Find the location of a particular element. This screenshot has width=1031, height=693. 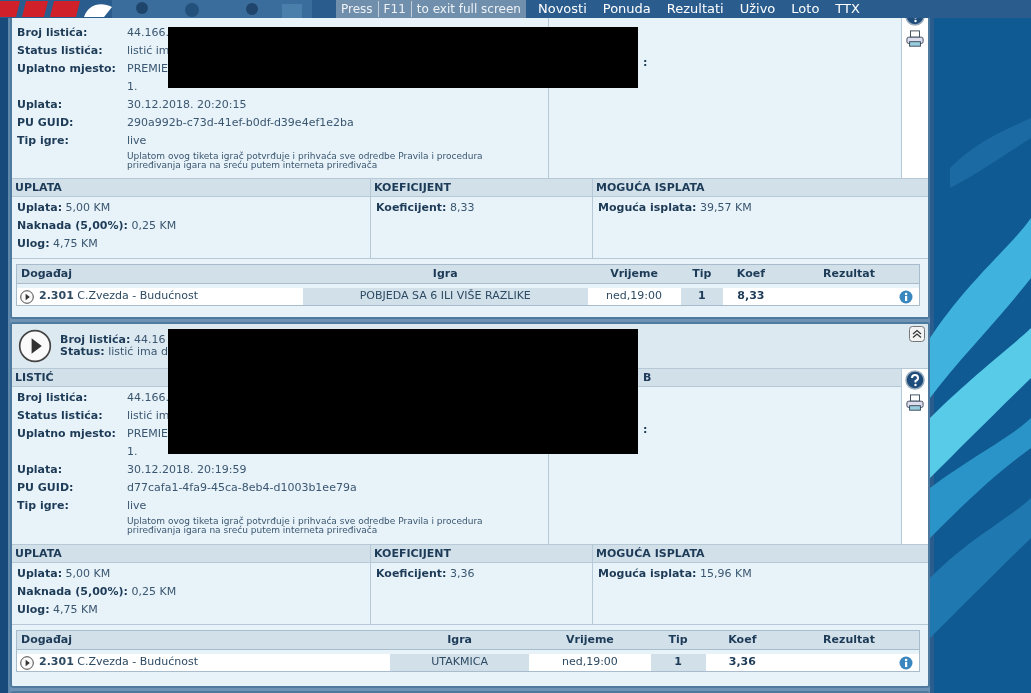

help-icon is located at coordinates (915, 380).